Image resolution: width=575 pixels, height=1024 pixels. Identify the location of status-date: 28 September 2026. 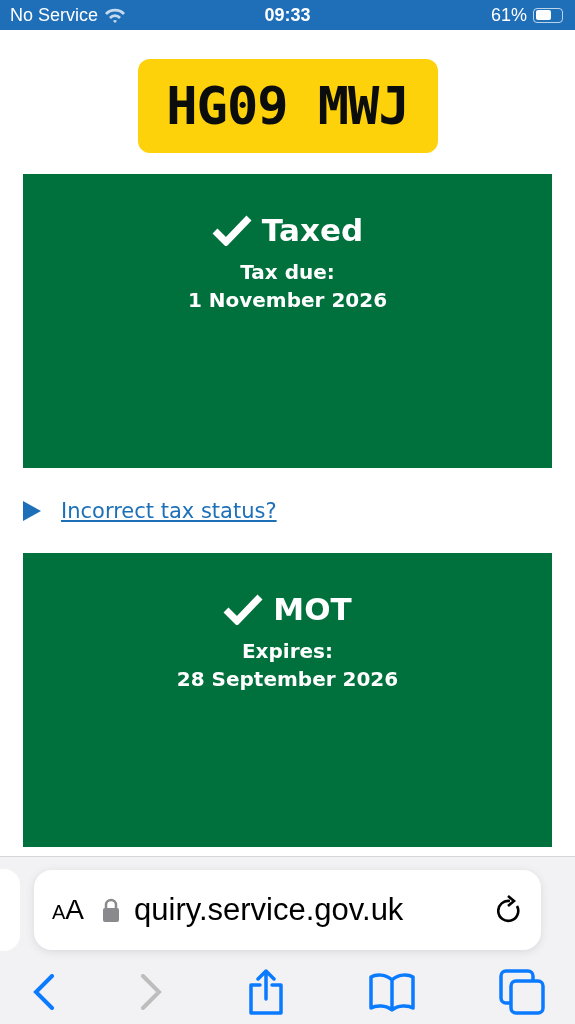
(287, 679).